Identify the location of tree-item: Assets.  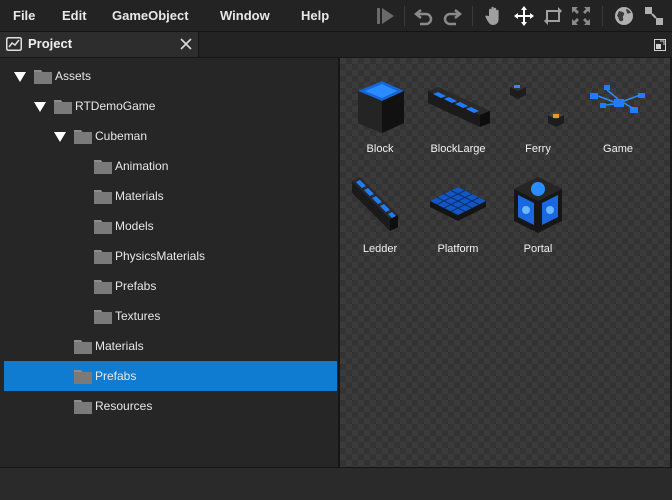
(170, 76).